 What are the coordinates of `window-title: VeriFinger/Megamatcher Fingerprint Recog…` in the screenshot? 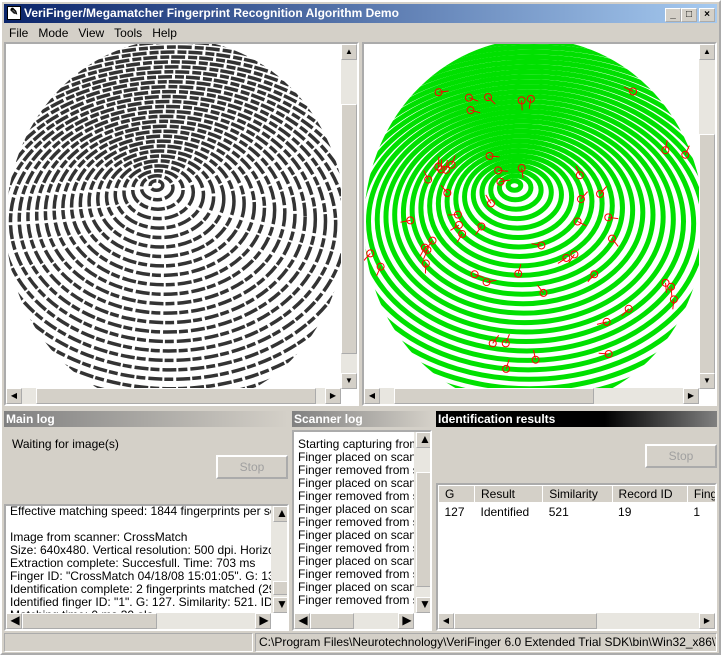 It's located at (211, 13).